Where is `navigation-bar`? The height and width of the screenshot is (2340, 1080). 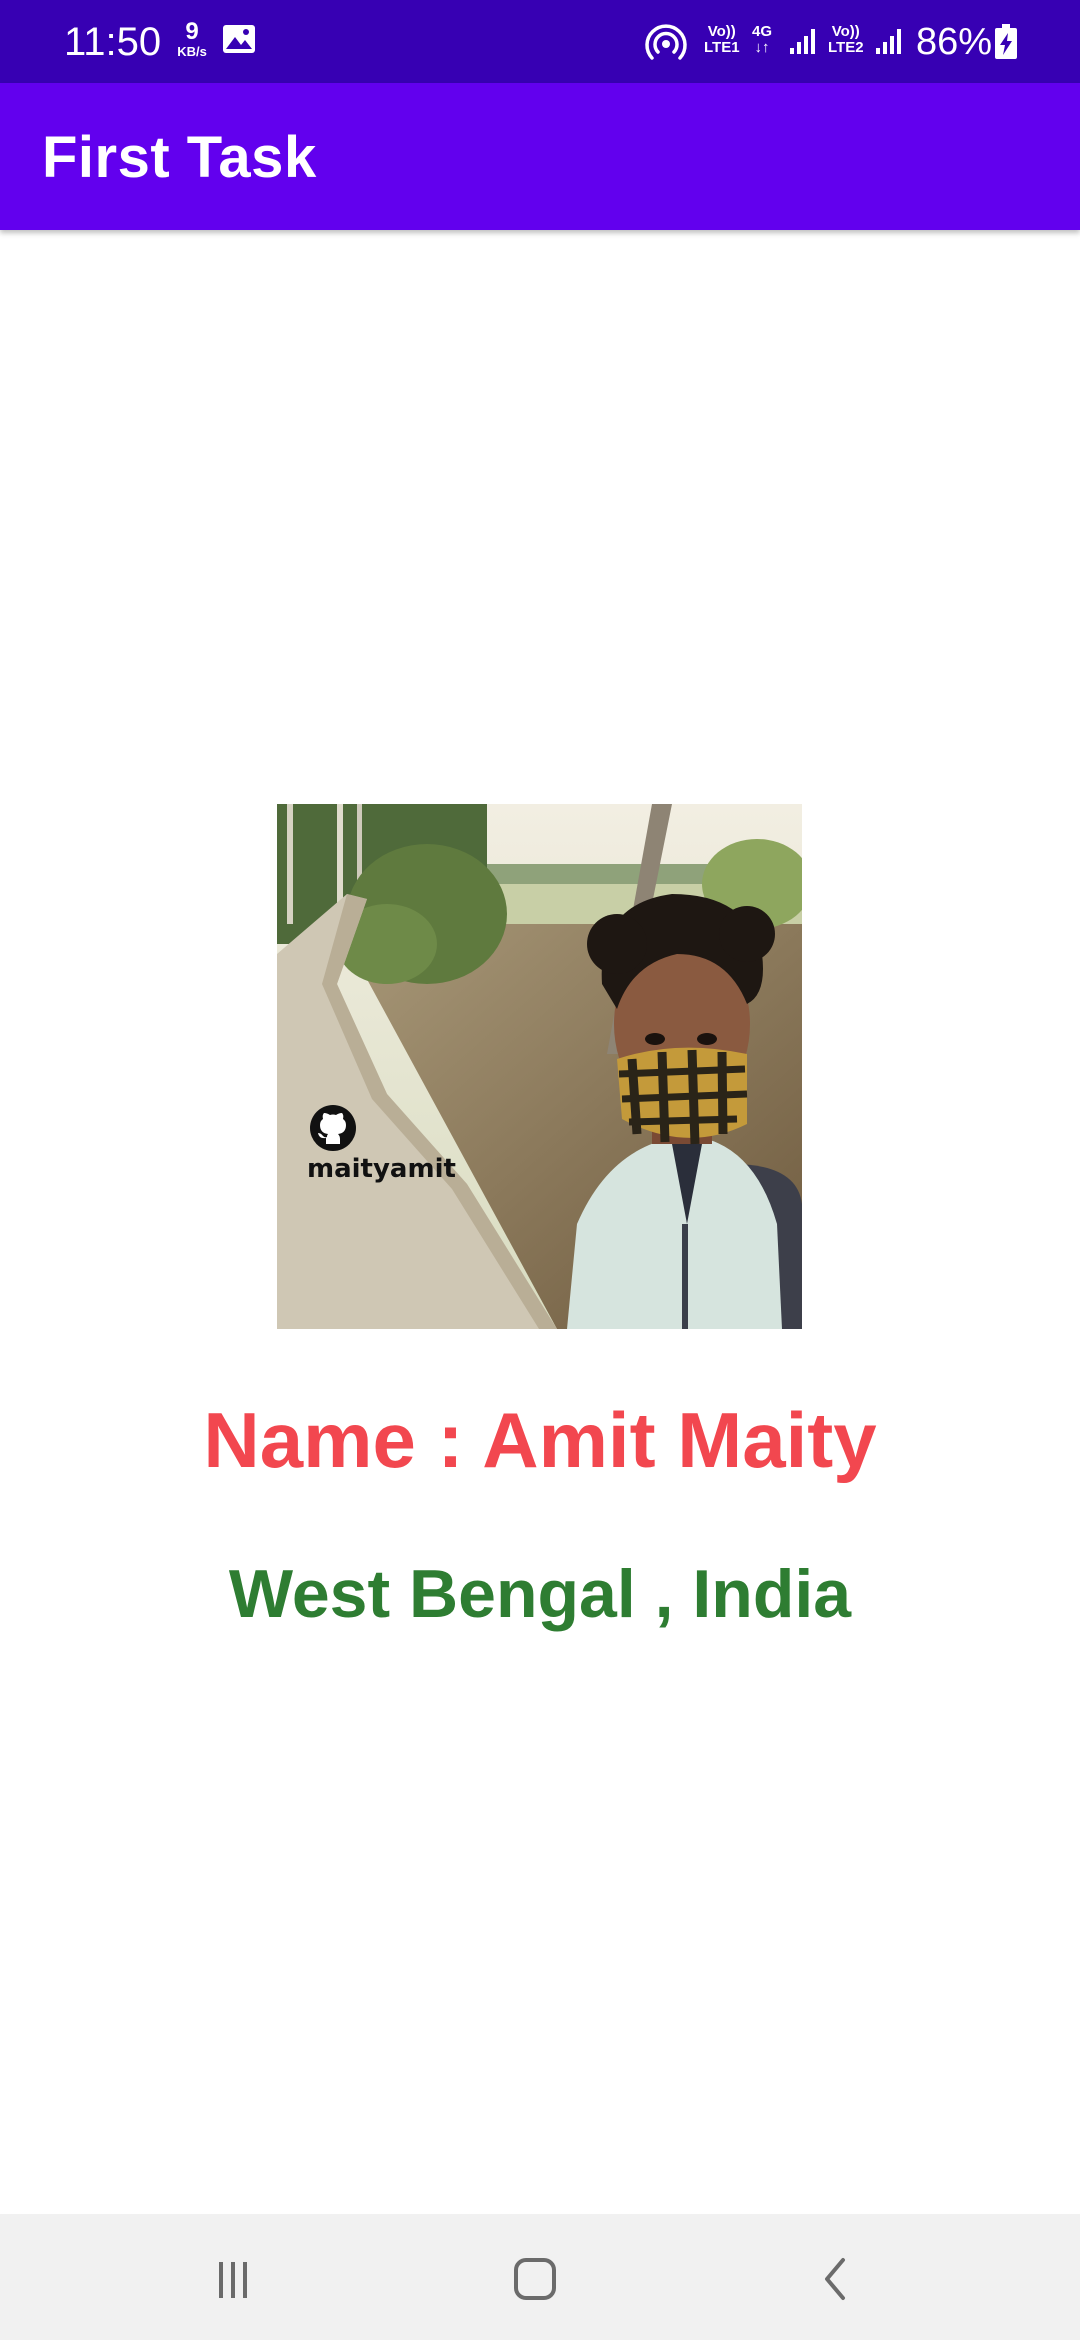
navigation-bar is located at coordinates (540, 2277).